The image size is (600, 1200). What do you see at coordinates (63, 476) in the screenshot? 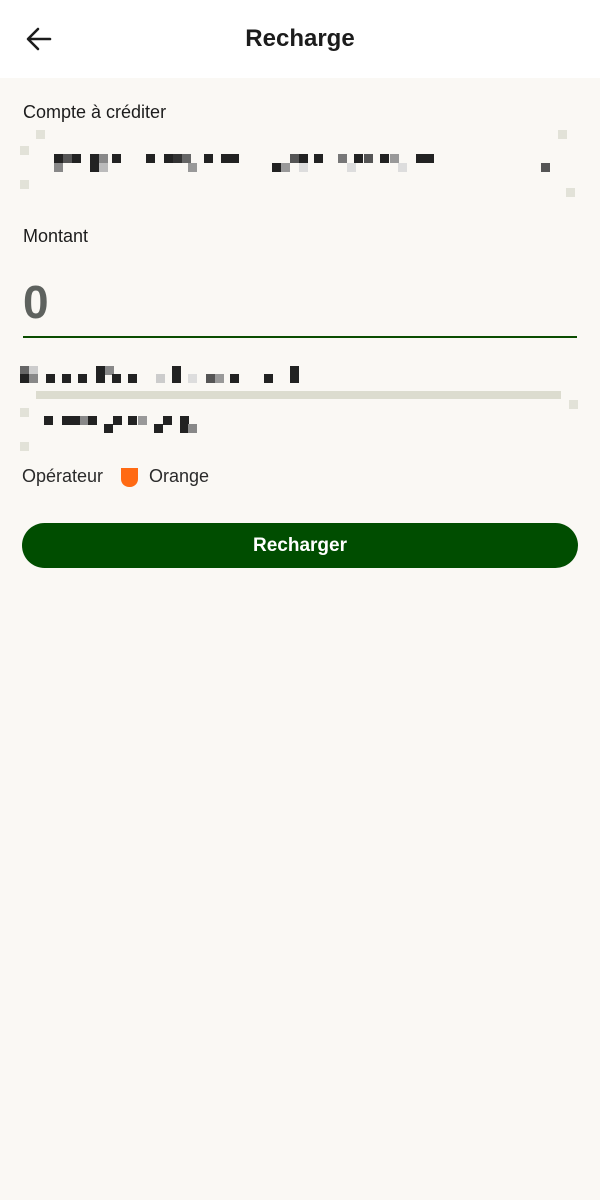
I see `operator-label: Opérateur` at bounding box center [63, 476].